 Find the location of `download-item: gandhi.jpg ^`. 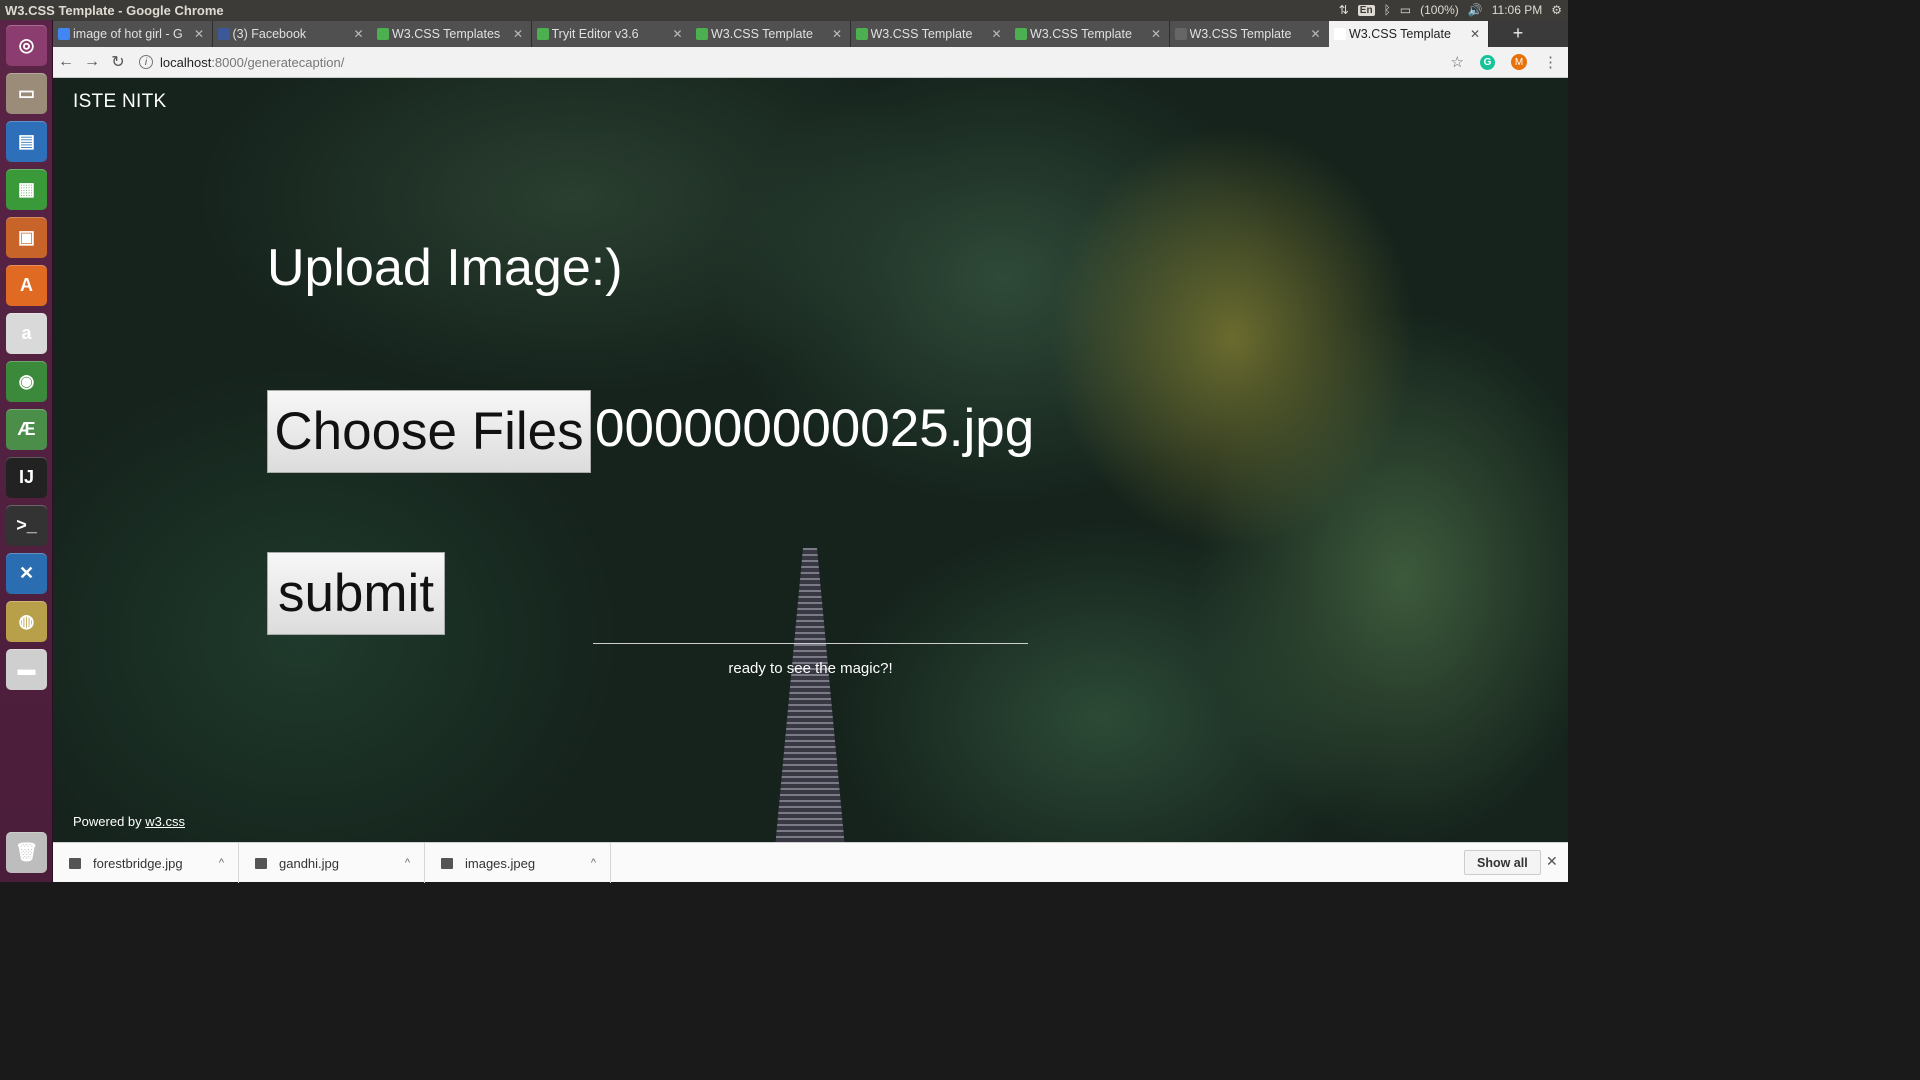

download-item: gandhi.jpg ^ is located at coordinates (332, 863).